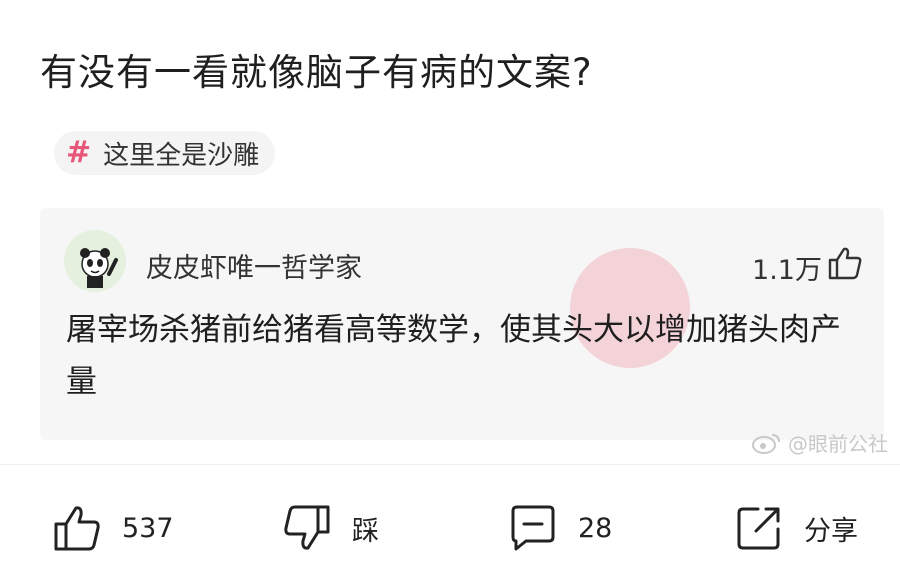  Describe the element at coordinates (796, 528) in the screenshot. I see `share-button: 分享` at that location.